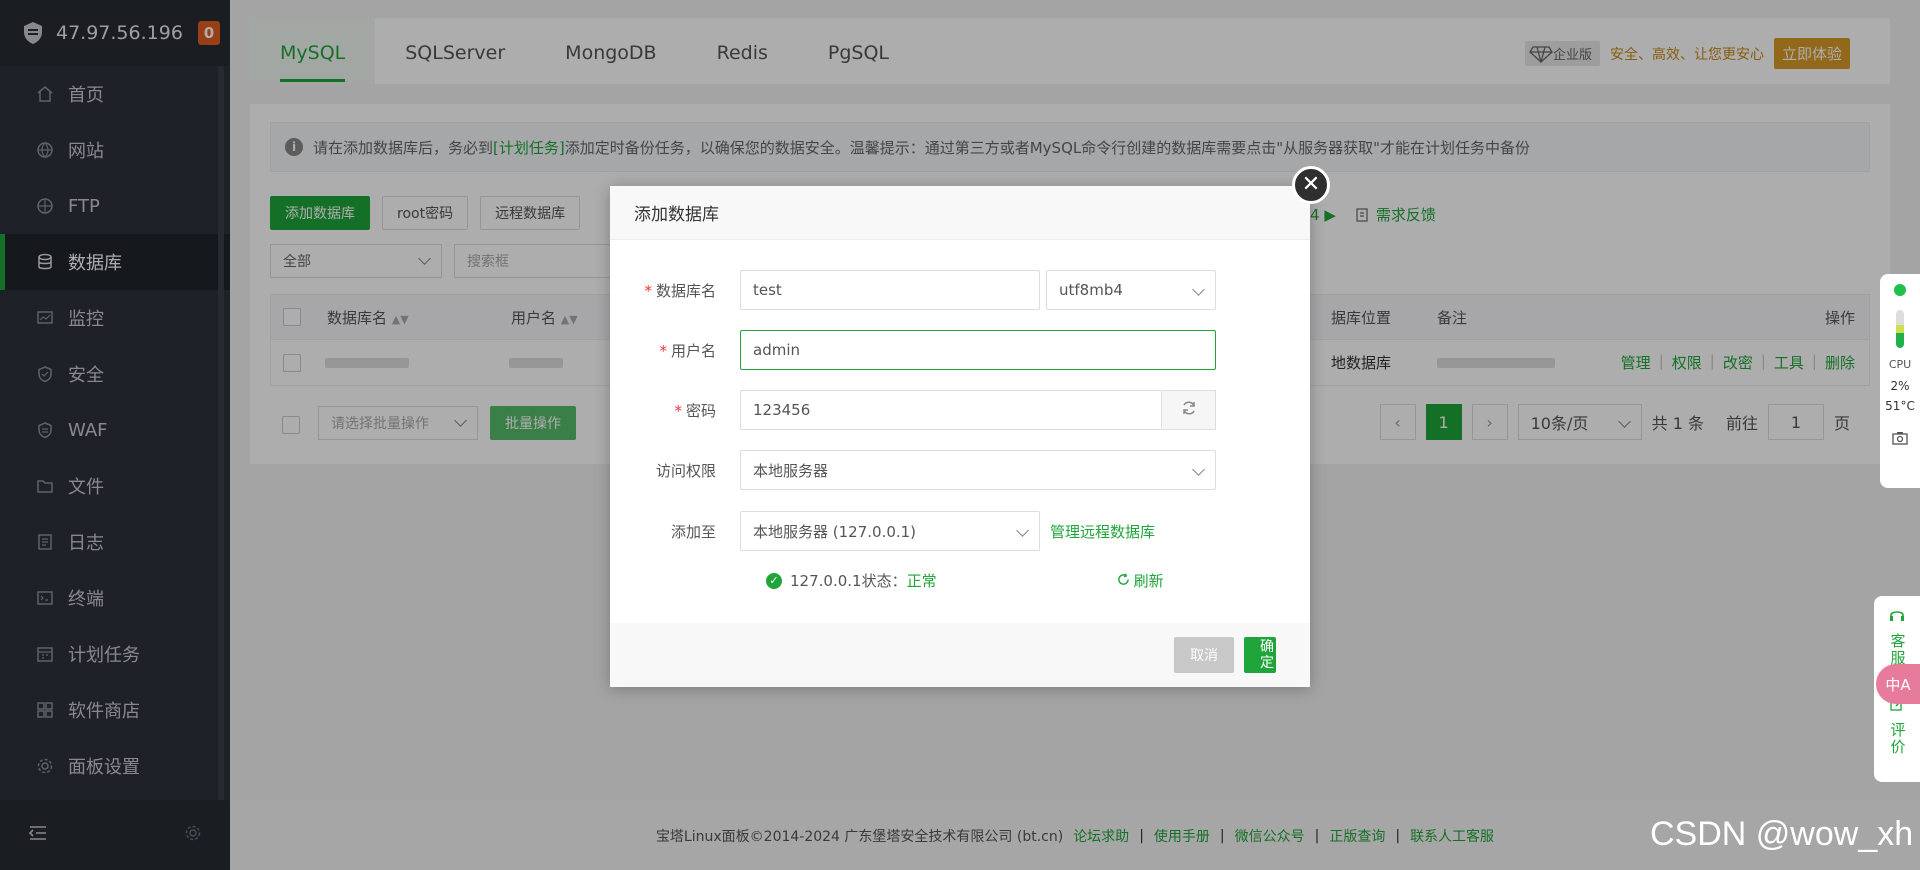 This screenshot has width=1920, height=870. What do you see at coordinates (1260, 655) in the screenshot?
I see `confirm-button: 确定` at bounding box center [1260, 655].